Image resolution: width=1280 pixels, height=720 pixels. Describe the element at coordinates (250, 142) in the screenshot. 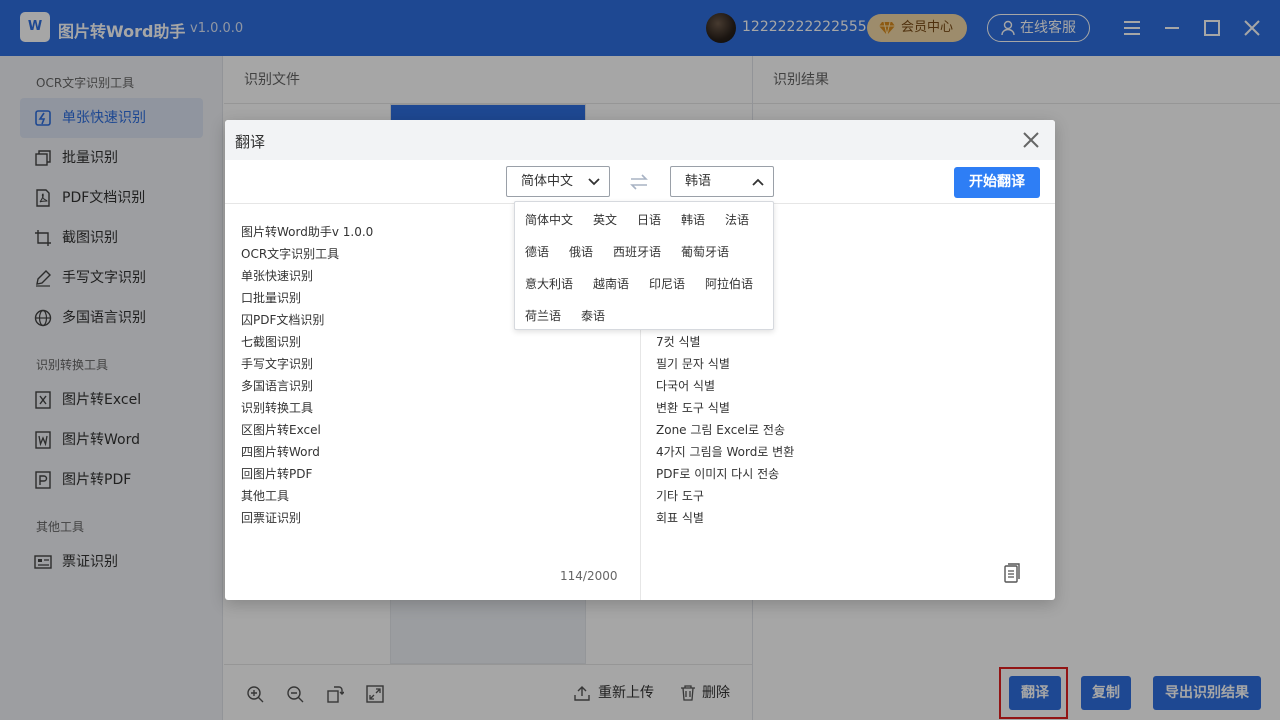

I see `dialog-title: 翻译` at that location.